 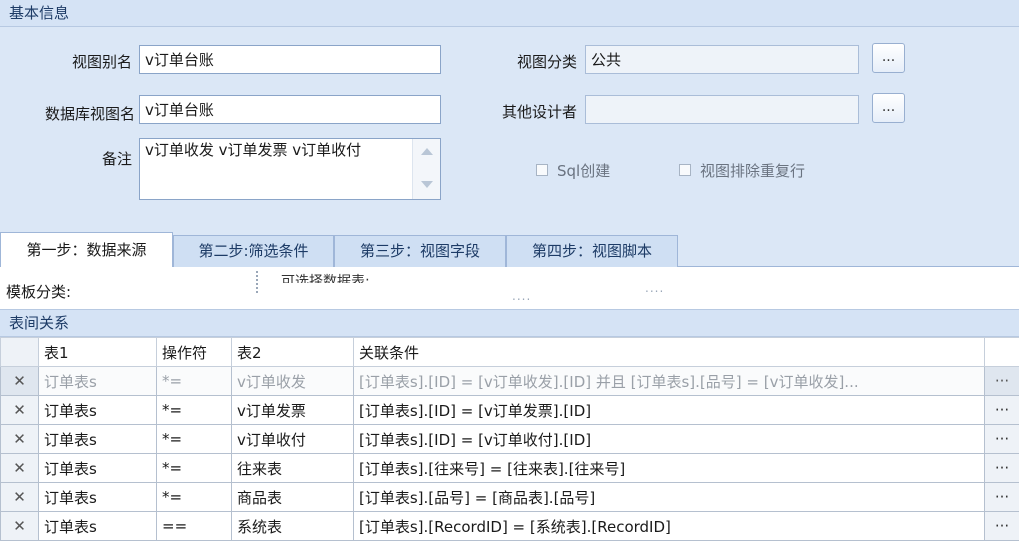 I want to click on splitter-handle, so click(x=257, y=282).